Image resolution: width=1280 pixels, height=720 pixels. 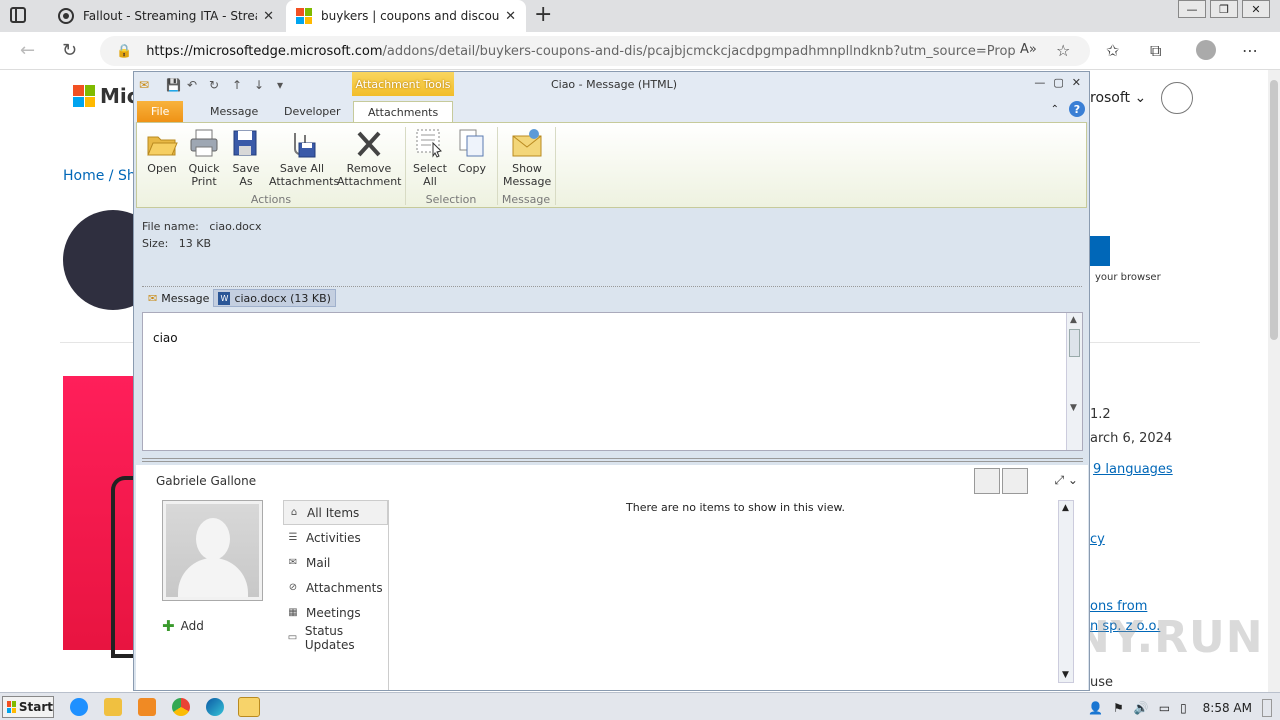 What do you see at coordinates (204, 157) in the screenshot?
I see `quick-print-button: Quick Print` at bounding box center [204, 157].